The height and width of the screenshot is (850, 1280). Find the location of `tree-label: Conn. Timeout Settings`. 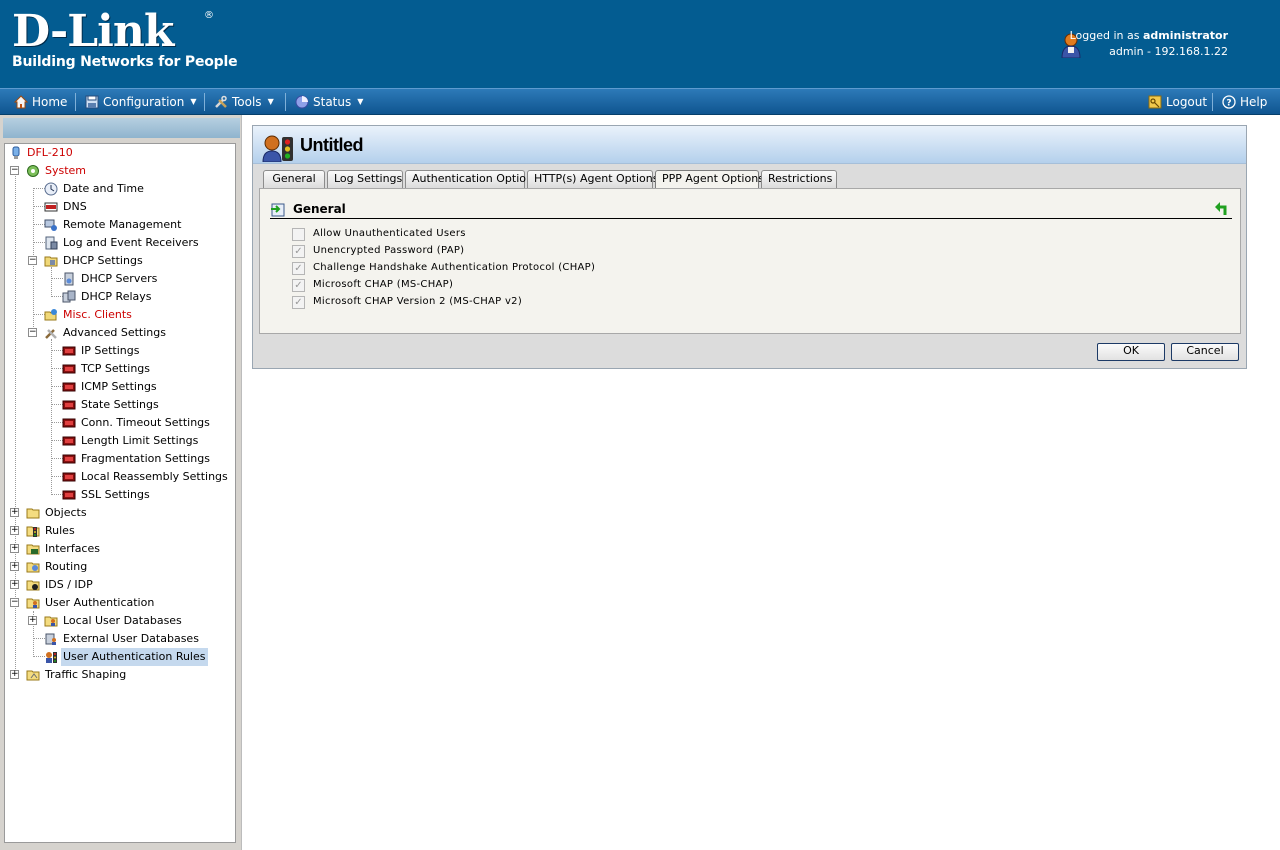

tree-label: Conn. Timeout Settings is located at coordinates (145, 422).